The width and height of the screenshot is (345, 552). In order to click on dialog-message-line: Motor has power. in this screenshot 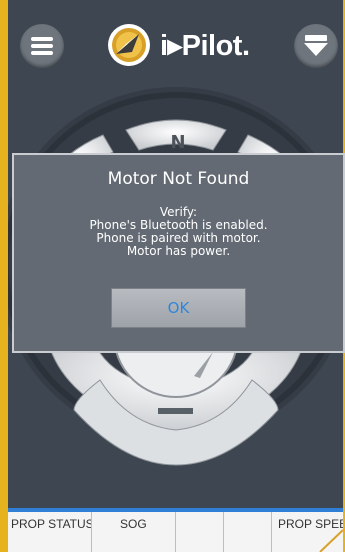, I will do `click(178, 251)`.